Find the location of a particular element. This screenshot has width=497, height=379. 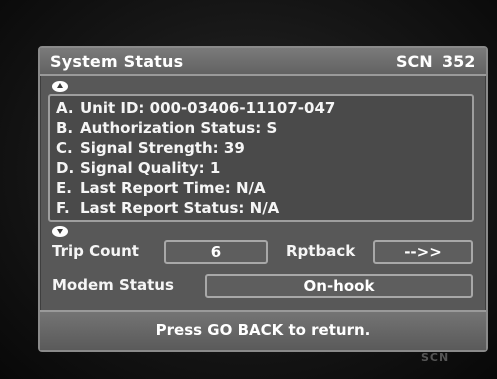

list-item-letter: D. is located at coordinates (65, 168).